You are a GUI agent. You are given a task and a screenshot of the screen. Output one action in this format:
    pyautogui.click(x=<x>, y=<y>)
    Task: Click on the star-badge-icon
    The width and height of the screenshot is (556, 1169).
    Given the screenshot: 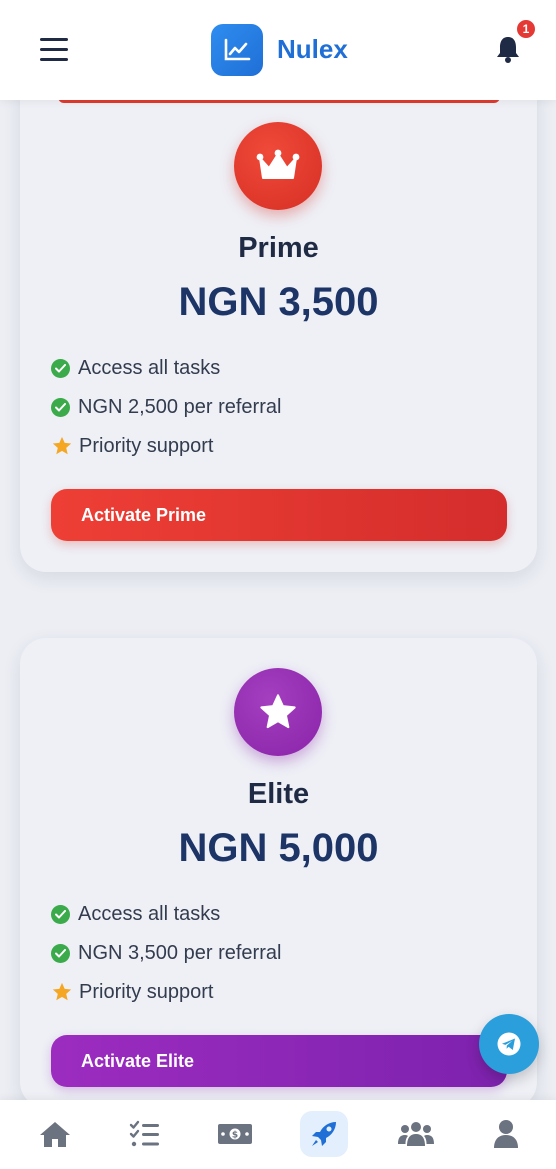 What is the action you would take?
    pyautogui.click(x=278, y=712)
    